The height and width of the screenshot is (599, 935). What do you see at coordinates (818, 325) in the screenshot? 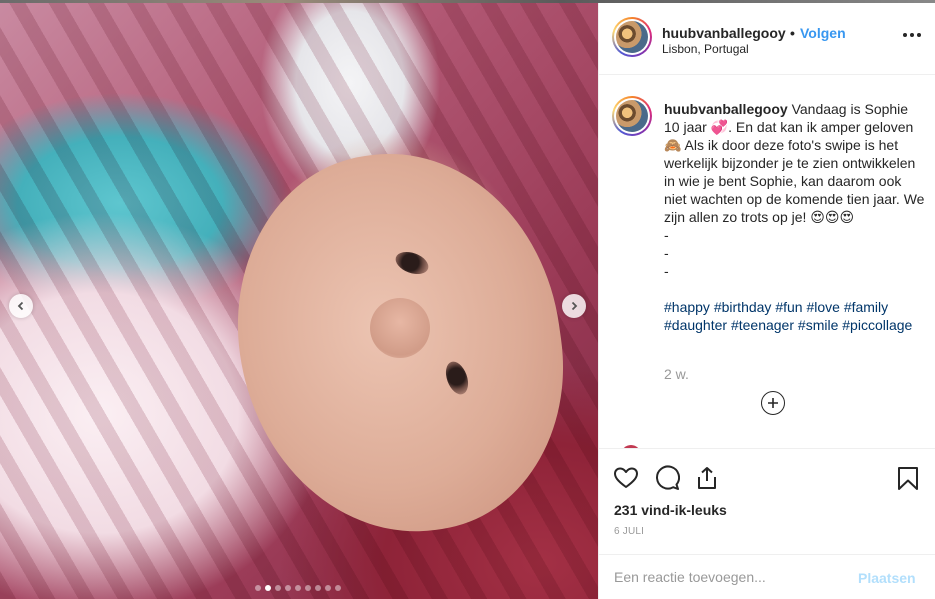
I see `hashtag-link: #smile` at bounding box center [818, 325].